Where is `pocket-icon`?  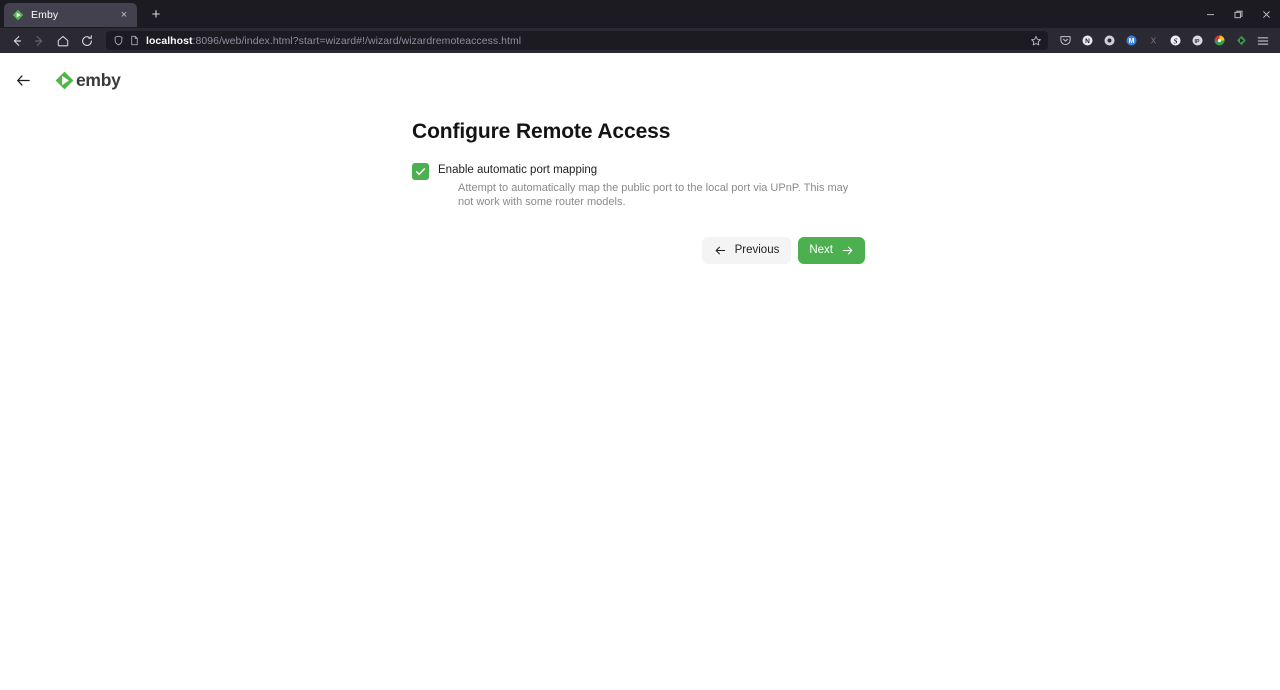 pocket-icon is located at coordinates (1065, 41).